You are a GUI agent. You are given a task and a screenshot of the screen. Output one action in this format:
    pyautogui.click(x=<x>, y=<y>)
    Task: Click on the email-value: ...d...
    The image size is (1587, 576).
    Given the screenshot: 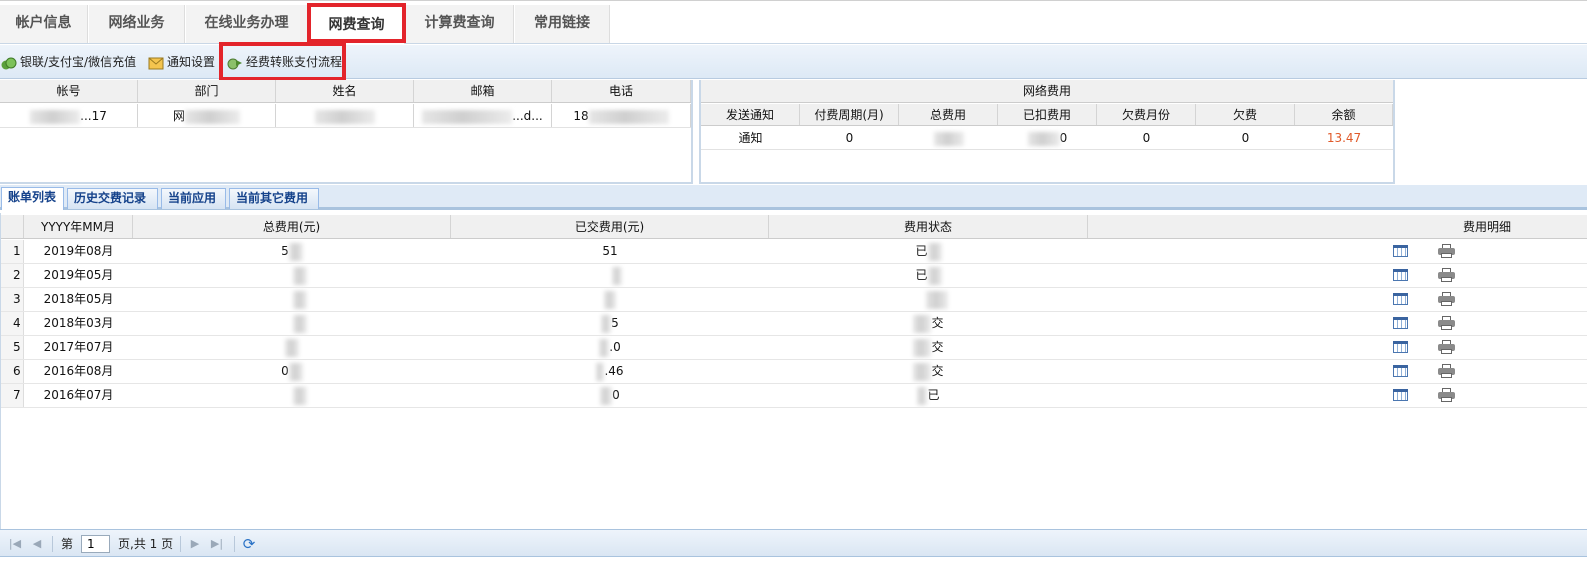 What is the action you would take?
    pyautogui.click(x=483, y=115)
    